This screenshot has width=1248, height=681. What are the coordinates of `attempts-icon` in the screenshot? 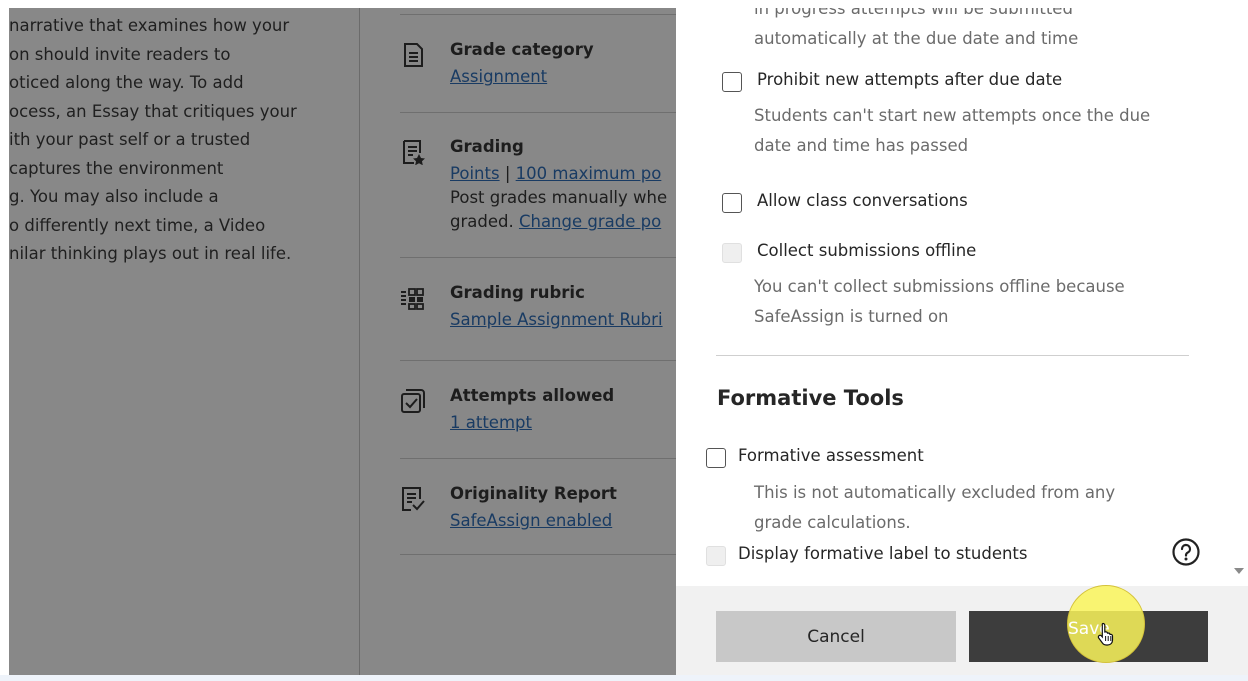 It's located at (413, 401).